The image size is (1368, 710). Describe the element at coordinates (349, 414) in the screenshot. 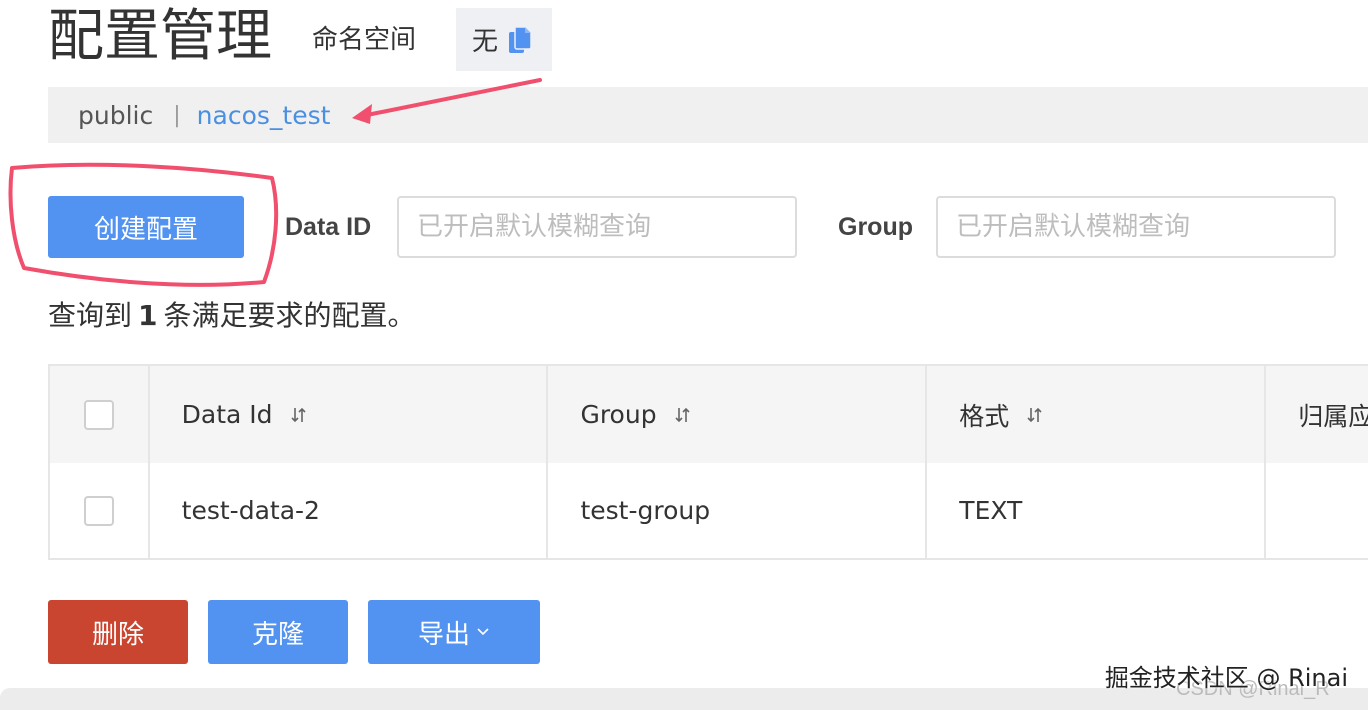

I see `header-data-id: Data Id` at that location.